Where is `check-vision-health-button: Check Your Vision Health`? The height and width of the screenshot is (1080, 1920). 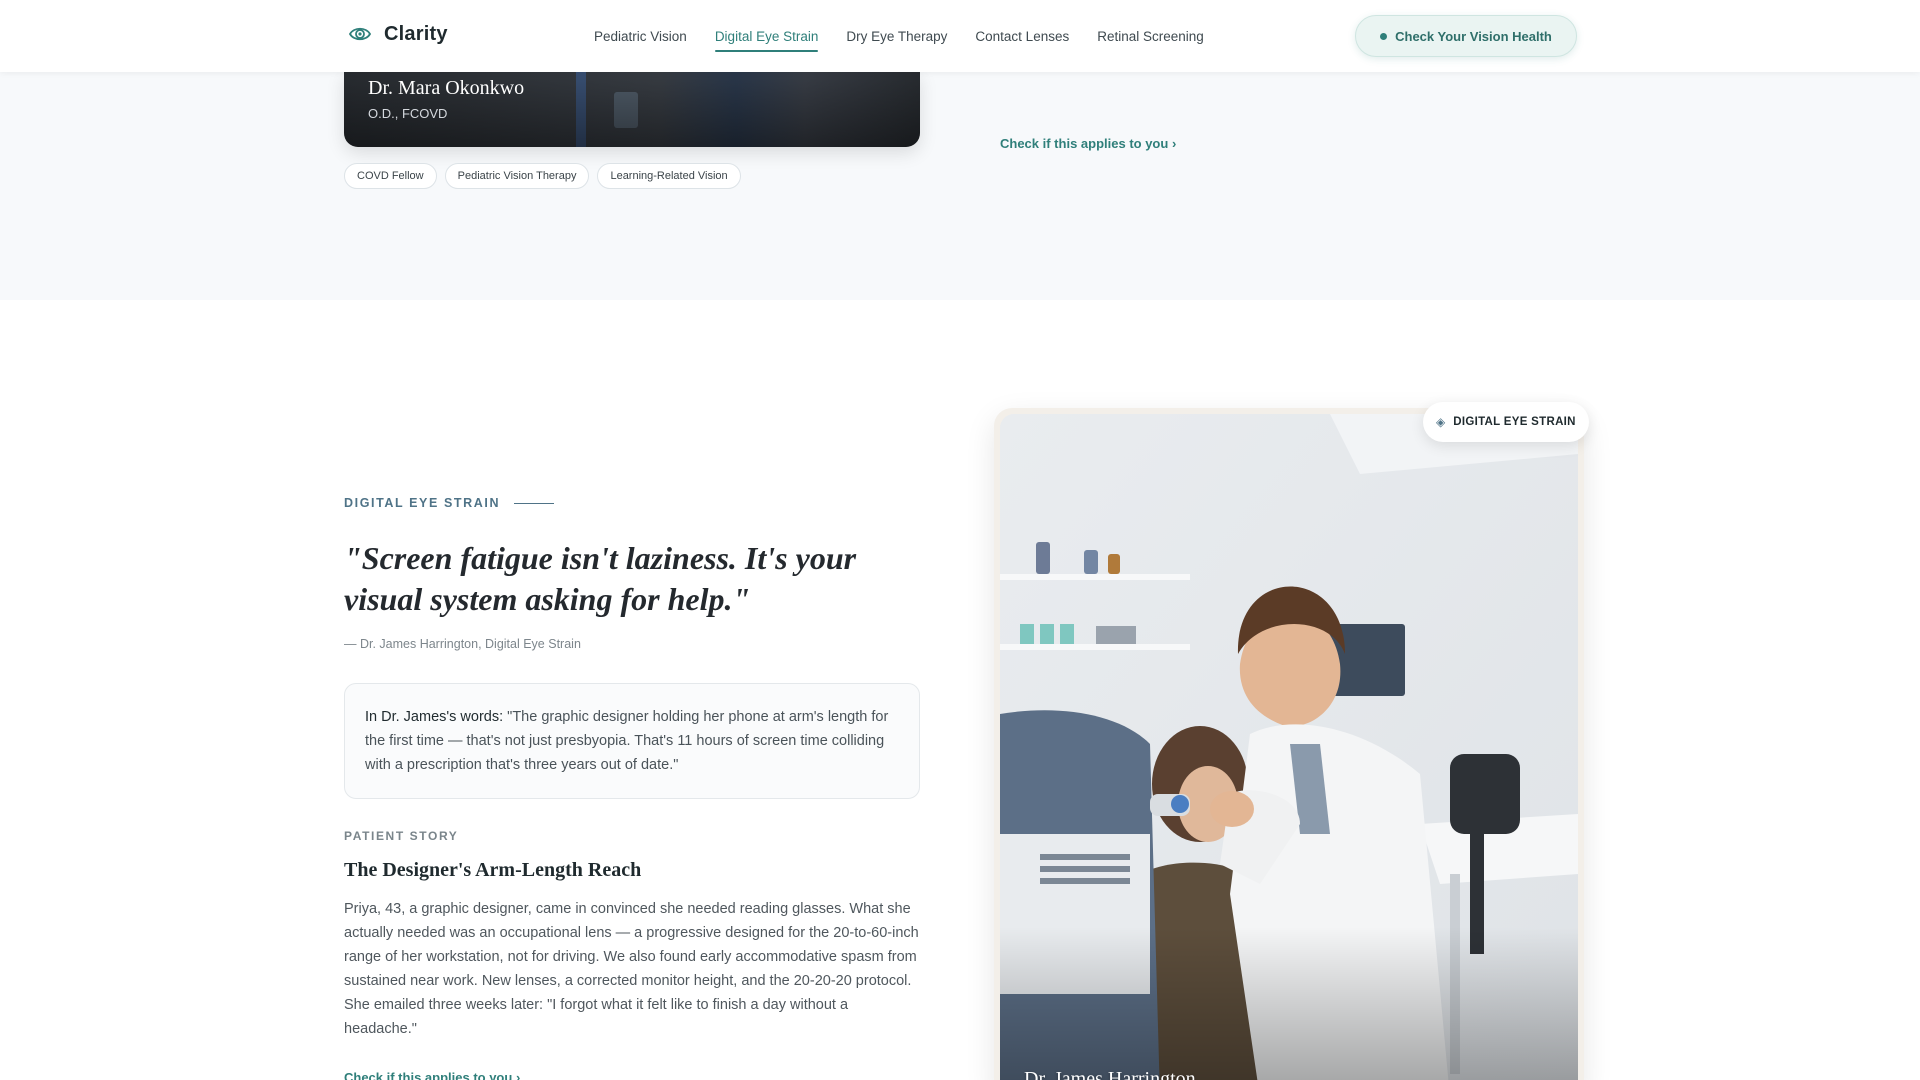
check-vision-health-button: Check Your Vision Health is located at coordinates (1466, 36).